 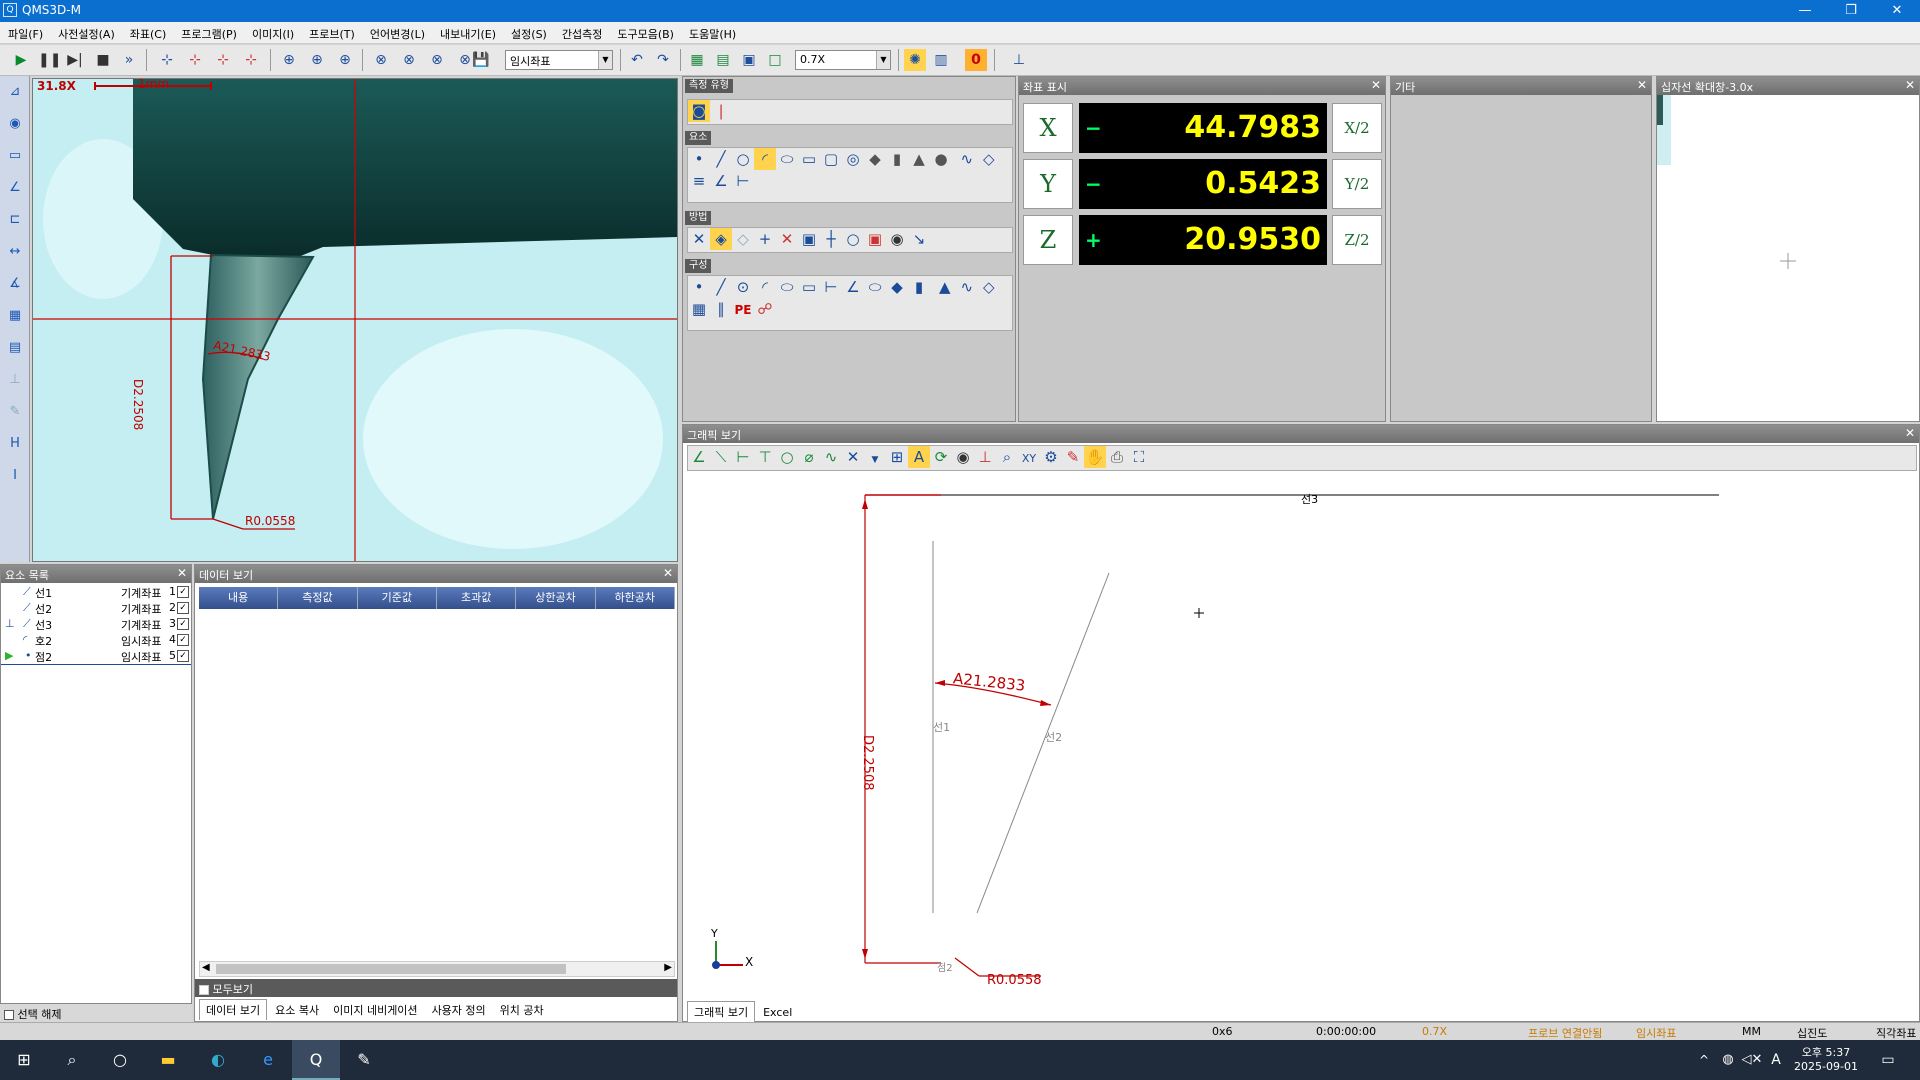 I want to click on point-icon: •, so click(x=699, y=159).